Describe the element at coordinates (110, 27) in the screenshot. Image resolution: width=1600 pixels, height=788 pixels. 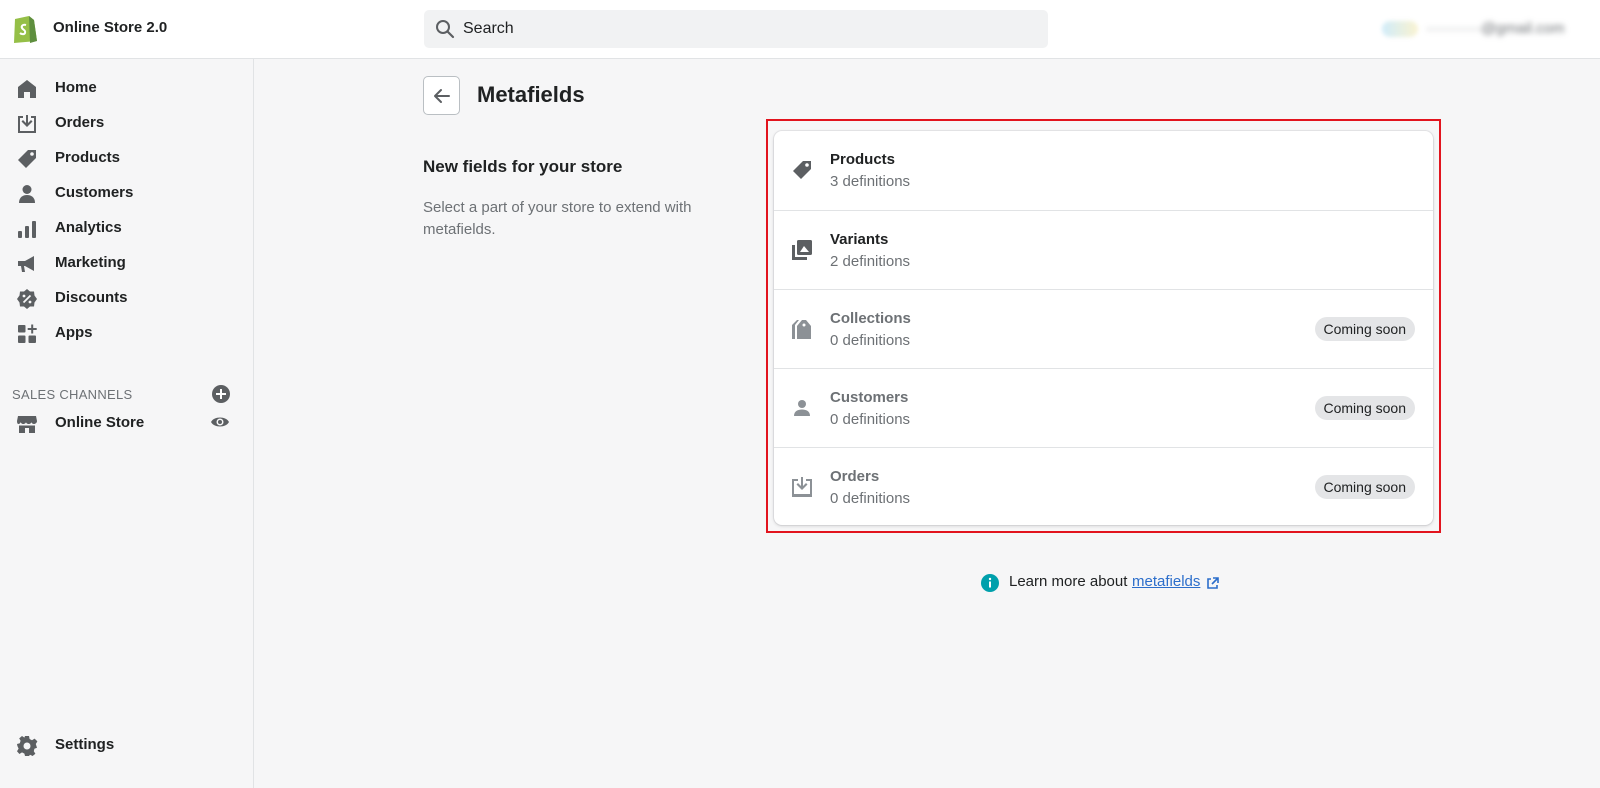
I see `store-name: Online Store 2.0` at that location.